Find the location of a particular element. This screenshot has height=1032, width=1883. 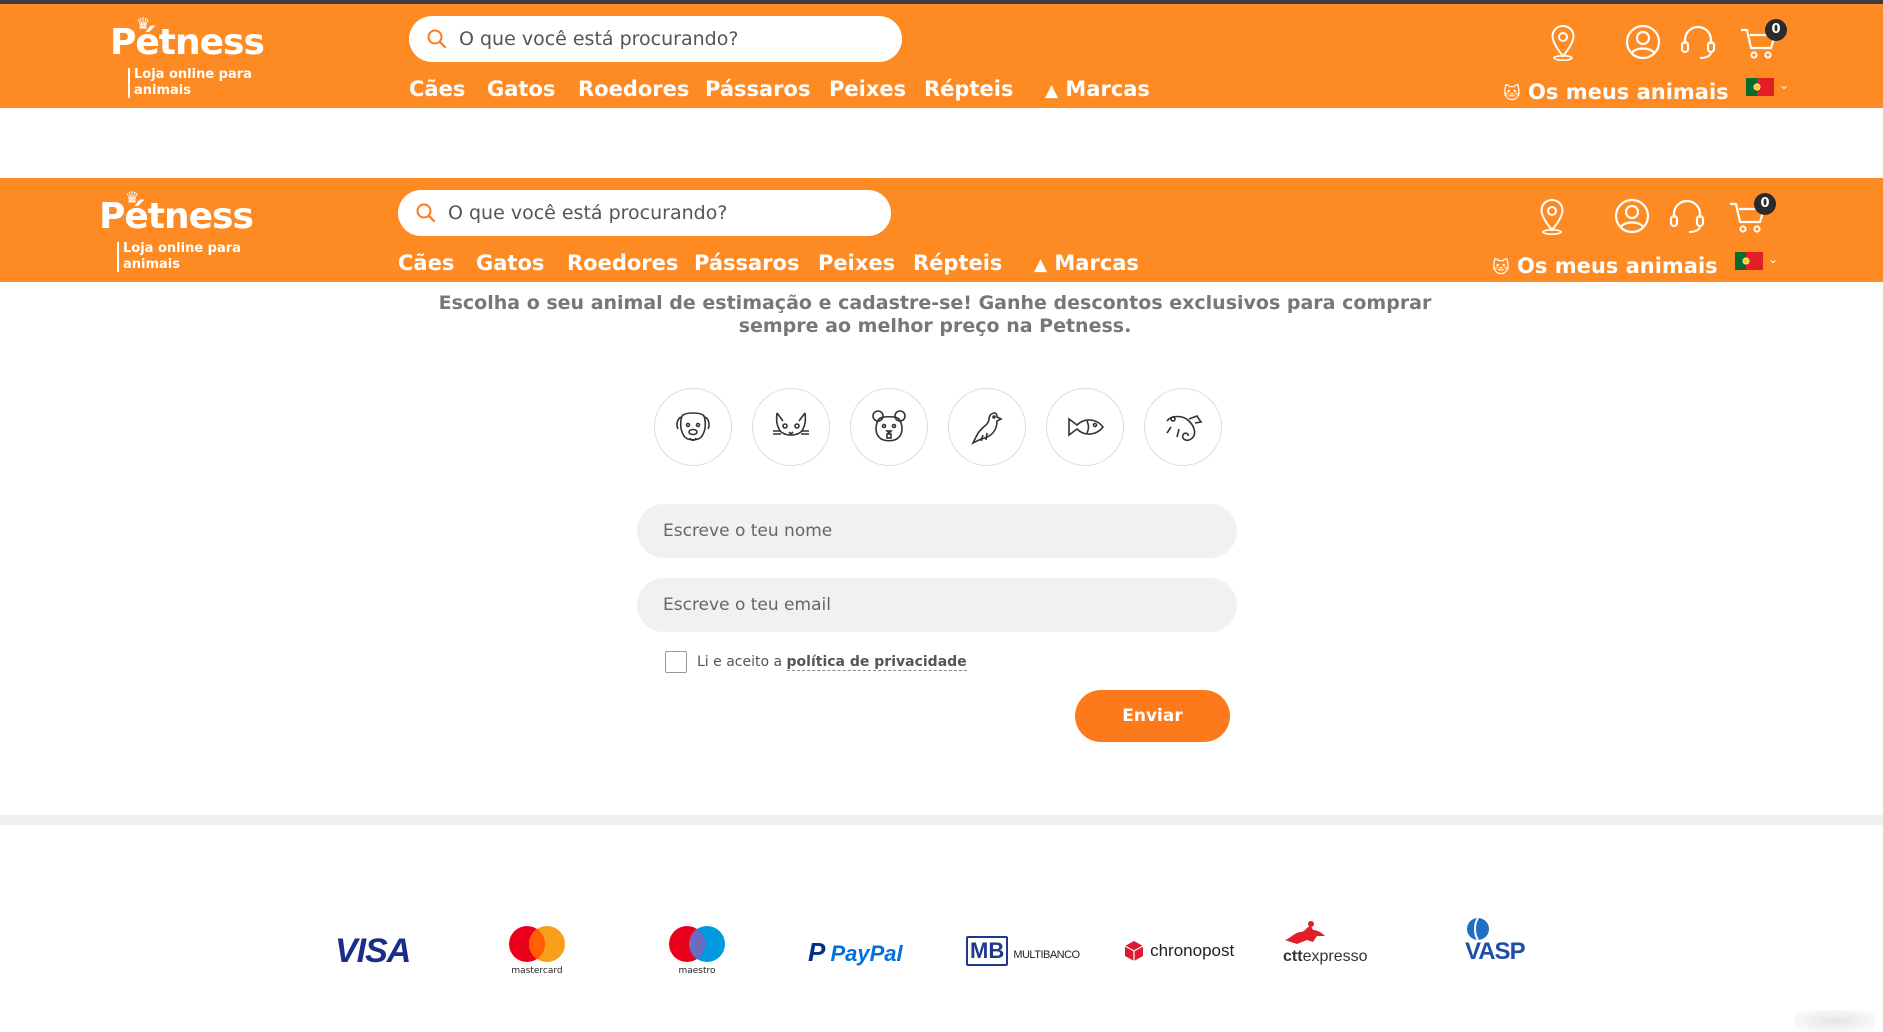

pet-option-rodent is located at coordinates (889, 427).